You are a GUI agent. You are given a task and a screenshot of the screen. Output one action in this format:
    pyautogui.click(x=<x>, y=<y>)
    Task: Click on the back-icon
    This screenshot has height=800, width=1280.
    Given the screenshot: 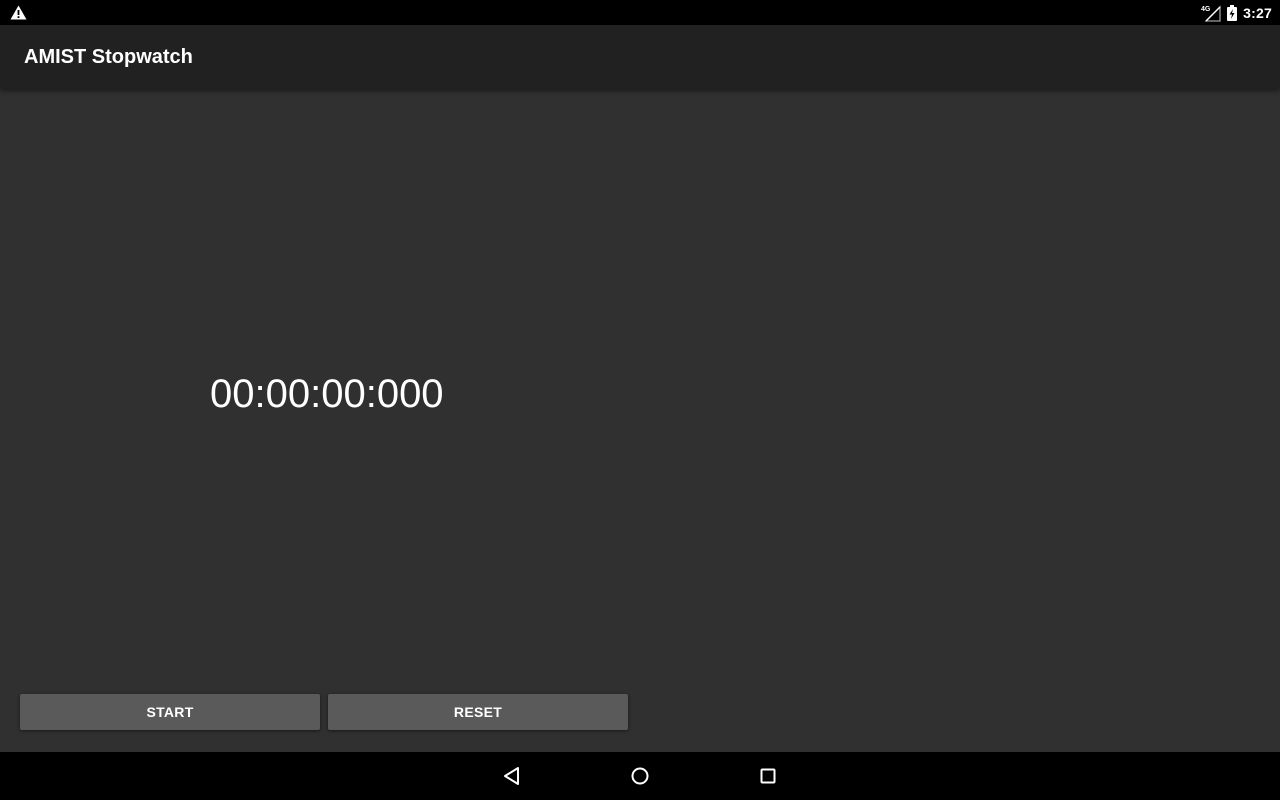 What is the action you would take?
    pyautogui.click(x=511, y=776)
    